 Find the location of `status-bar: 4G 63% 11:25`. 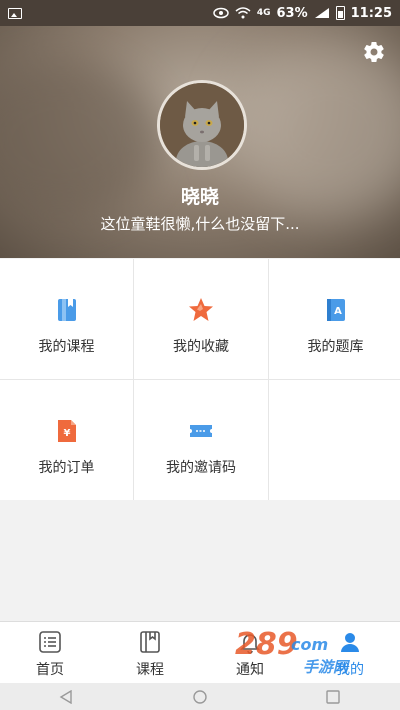

status-bar: 4G 63% 11:25 is located at coordinates (200, 13).